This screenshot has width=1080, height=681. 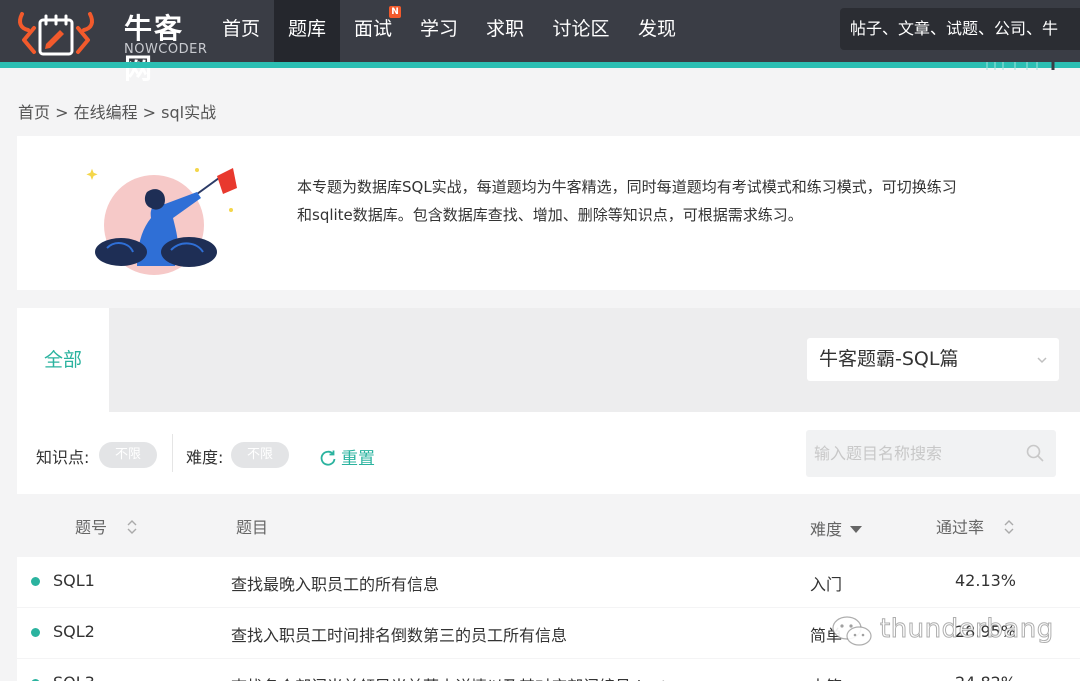 What do you see at coordinates (172, 453) in the screenshot?
I see `divider` at bounding box center [172, 453].